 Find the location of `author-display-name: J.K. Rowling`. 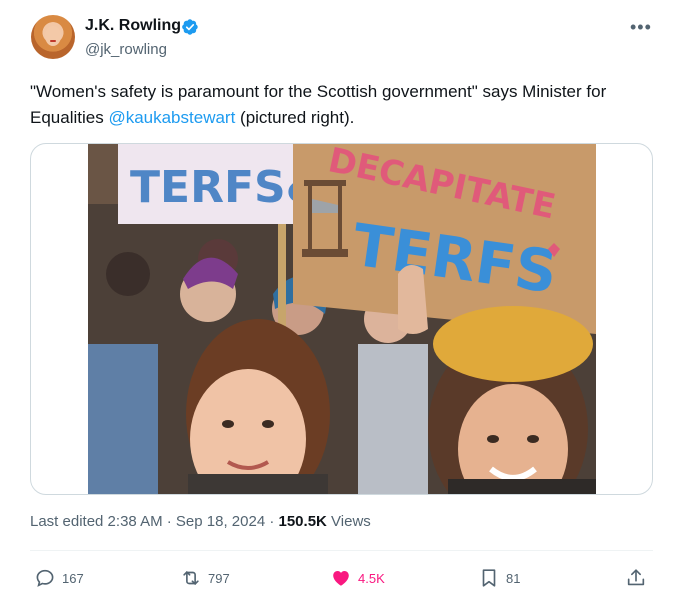

author-display-name: J.K. Rowling is located at coordinates (133, 26).